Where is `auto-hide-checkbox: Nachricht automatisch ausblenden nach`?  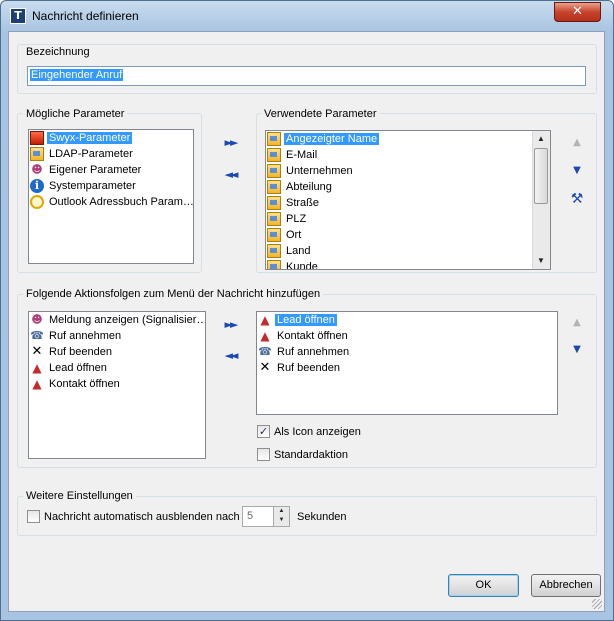 auto-hide-checkbox: Nachricht automatisch ausblenden nach is located at coordinates (133, 516).